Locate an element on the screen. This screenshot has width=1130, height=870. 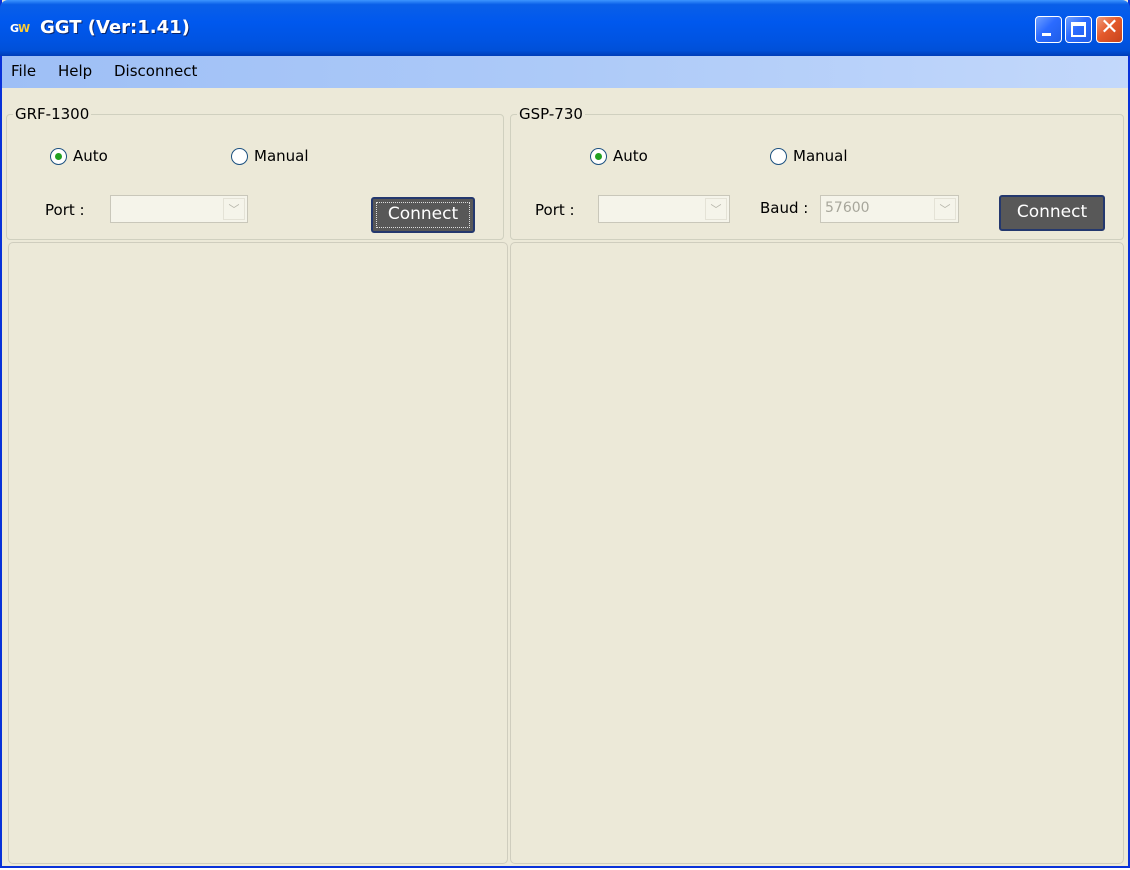
maximize-icon is located at coordinates (1078, 29).